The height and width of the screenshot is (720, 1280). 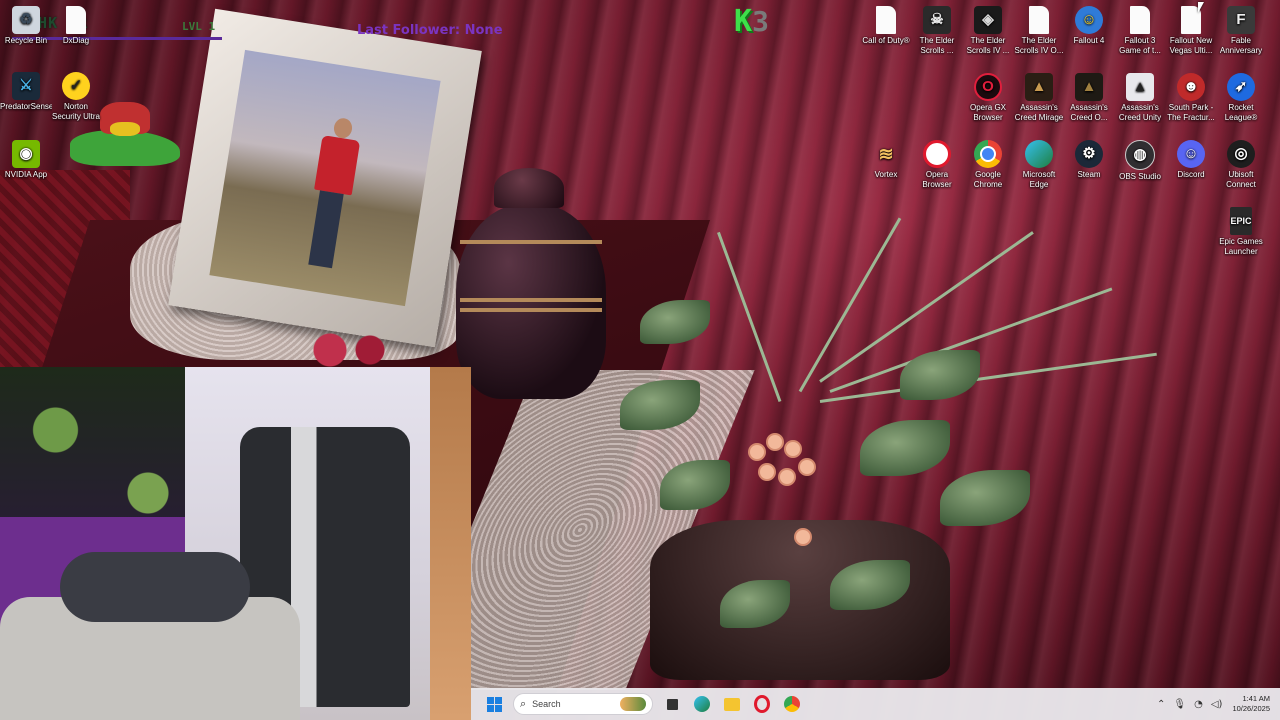 What do you see at coordinates (1241, 20) in the screenshot?
I see `fable-icon: F` at bounding box center [1241, 20].